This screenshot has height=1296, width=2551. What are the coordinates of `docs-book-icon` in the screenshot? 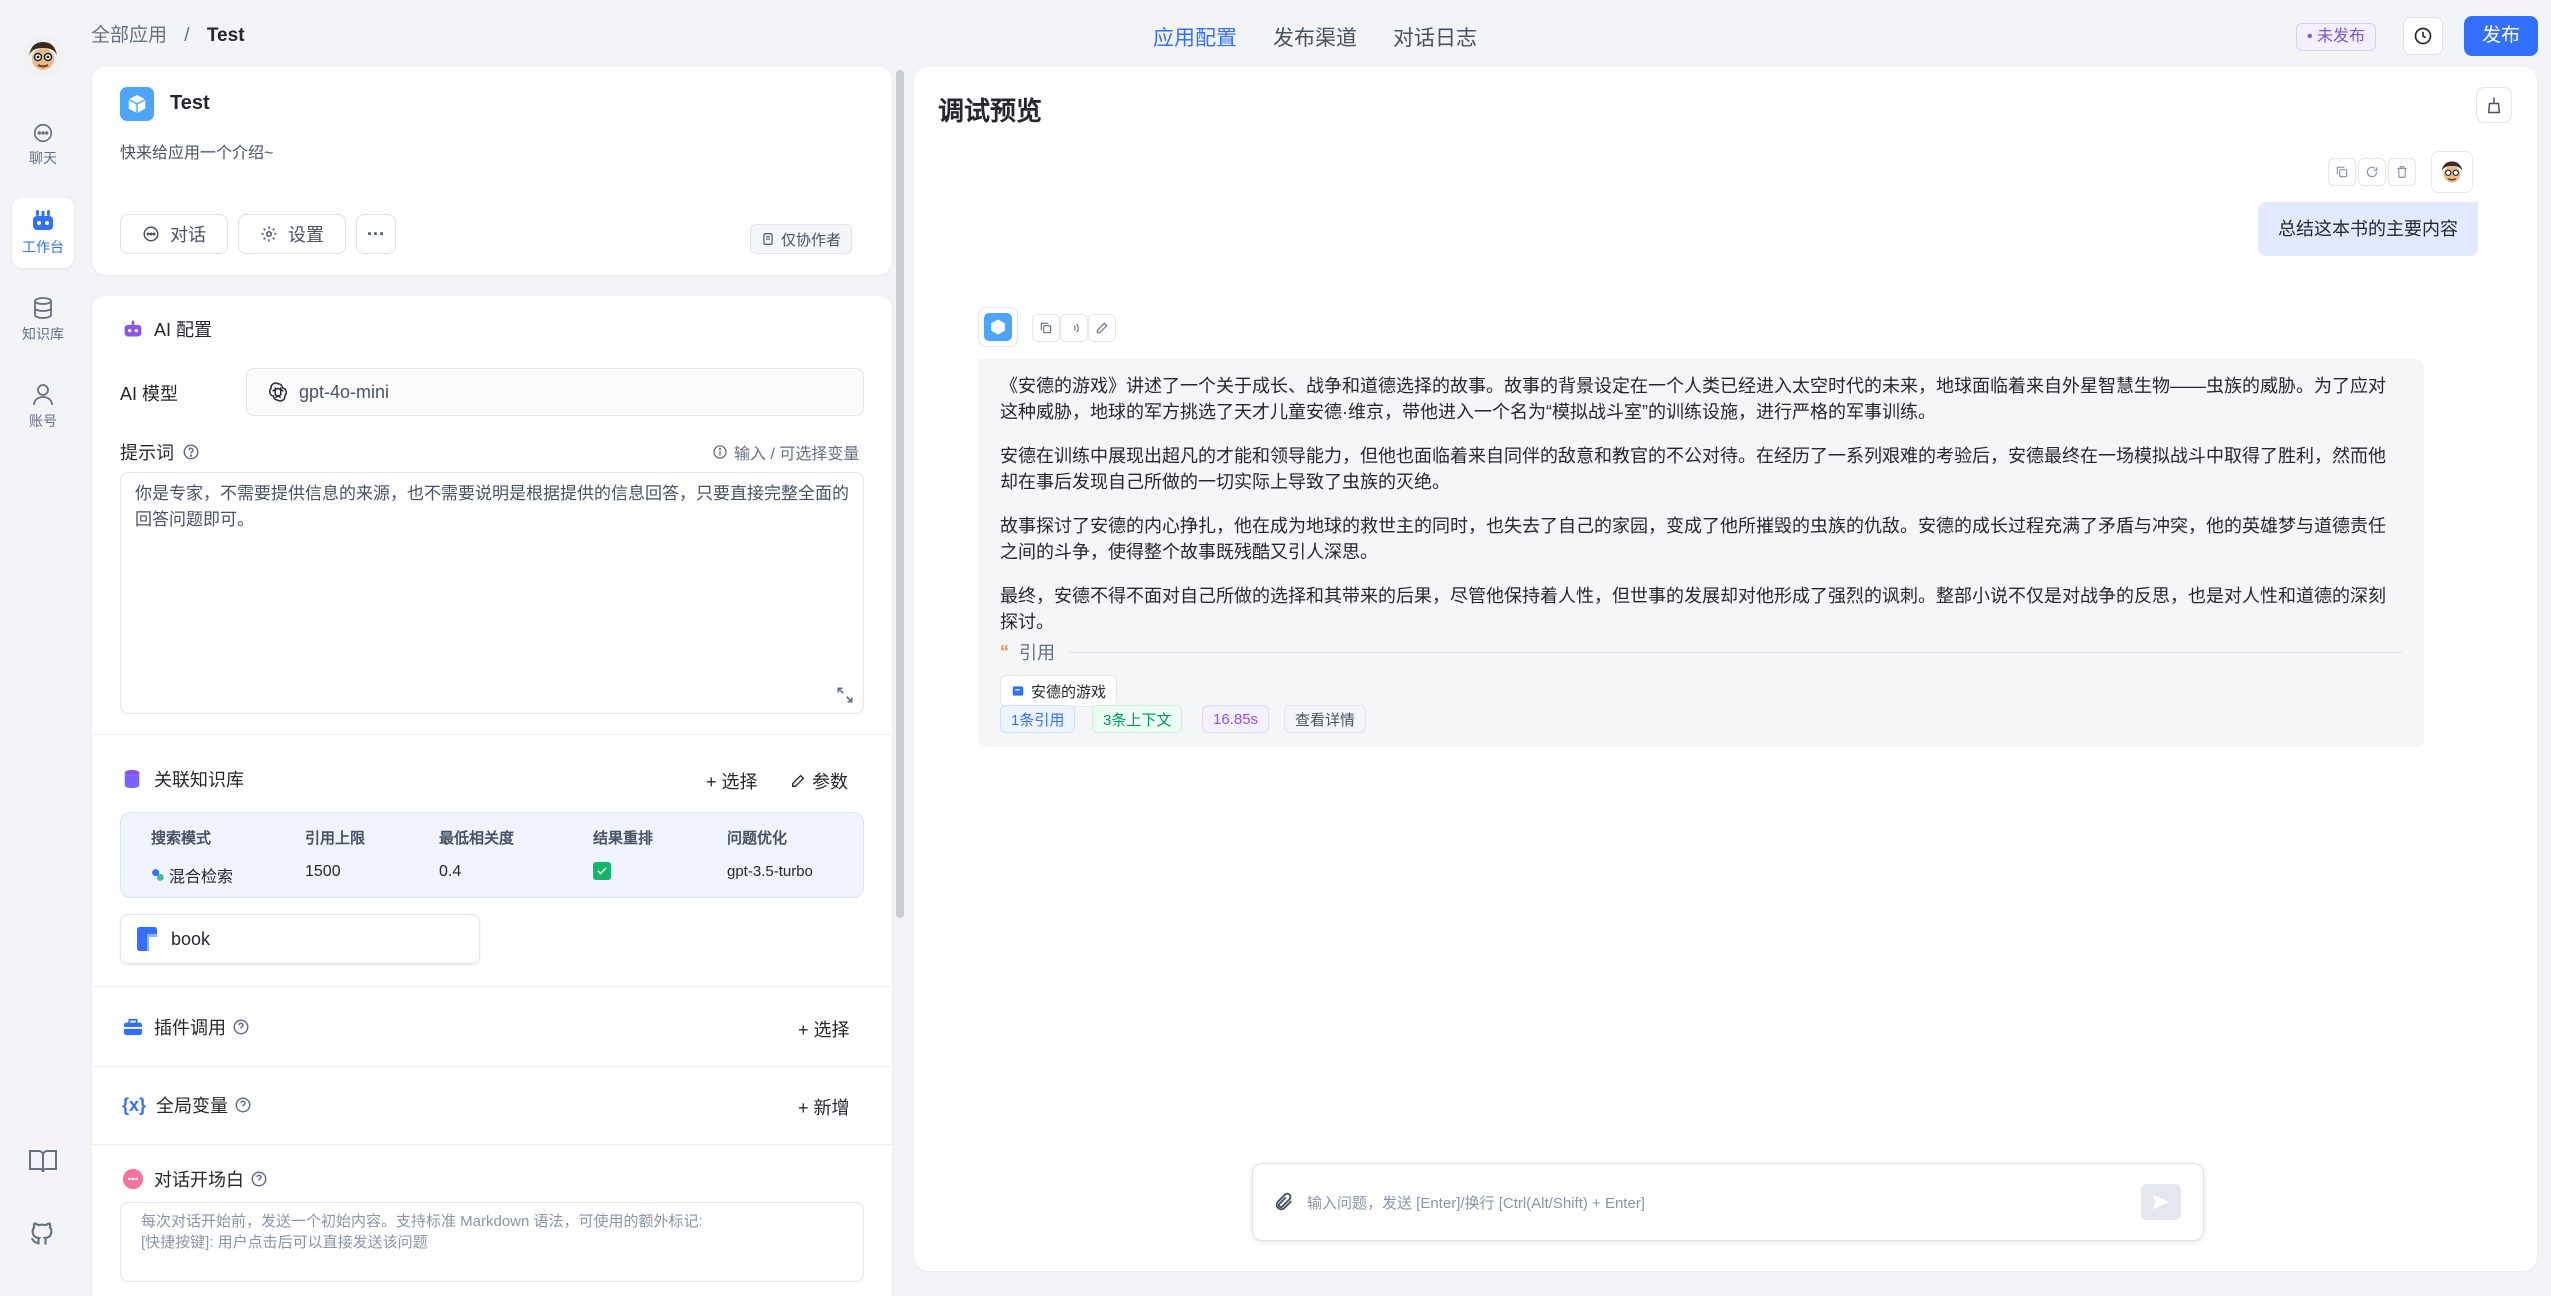 It's located at (43, 1161).